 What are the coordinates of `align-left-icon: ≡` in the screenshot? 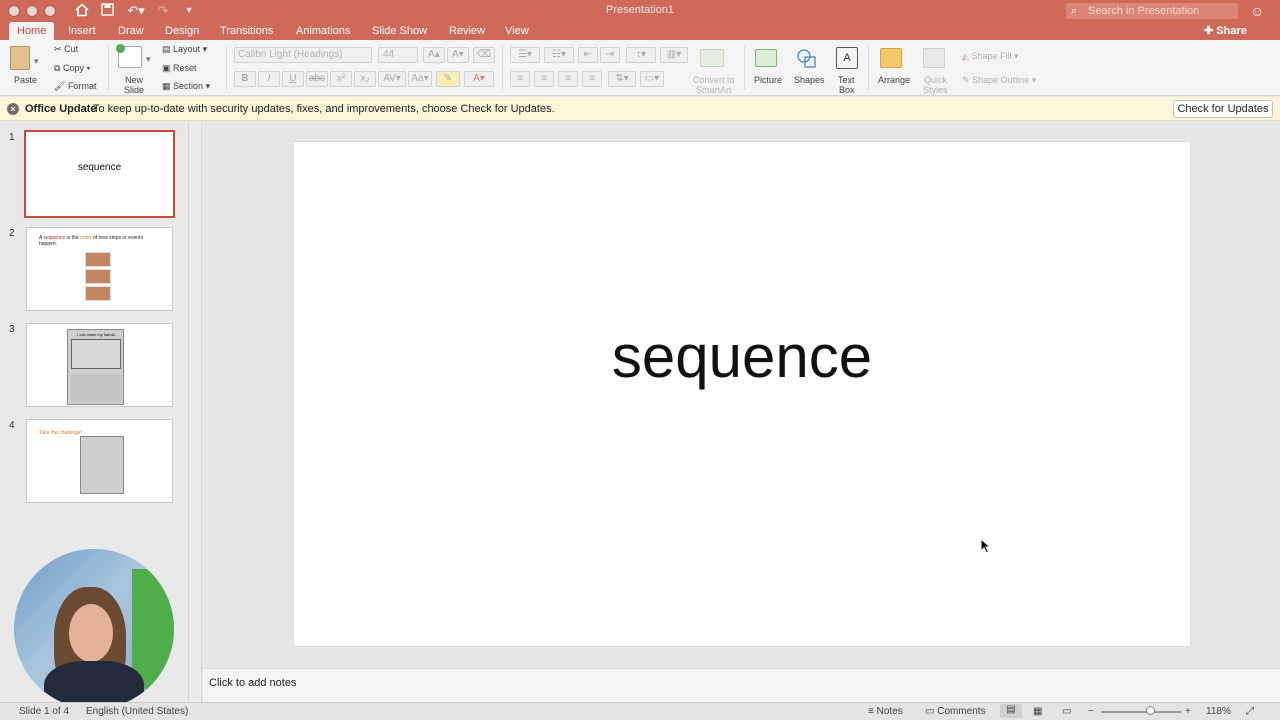 It's located at (520, 79).